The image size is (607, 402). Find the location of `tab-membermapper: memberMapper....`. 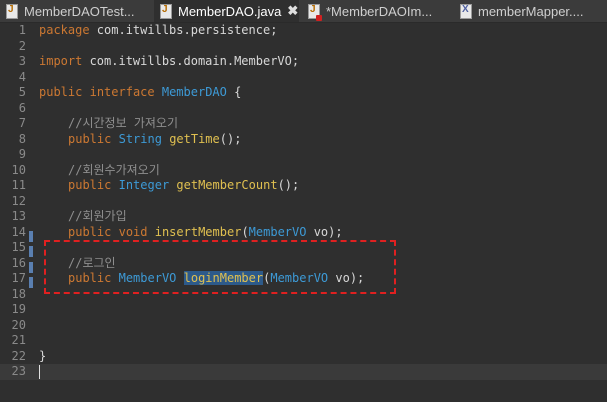

tab-membermapper: memberMapper.... is located at coordinates (530, 11).